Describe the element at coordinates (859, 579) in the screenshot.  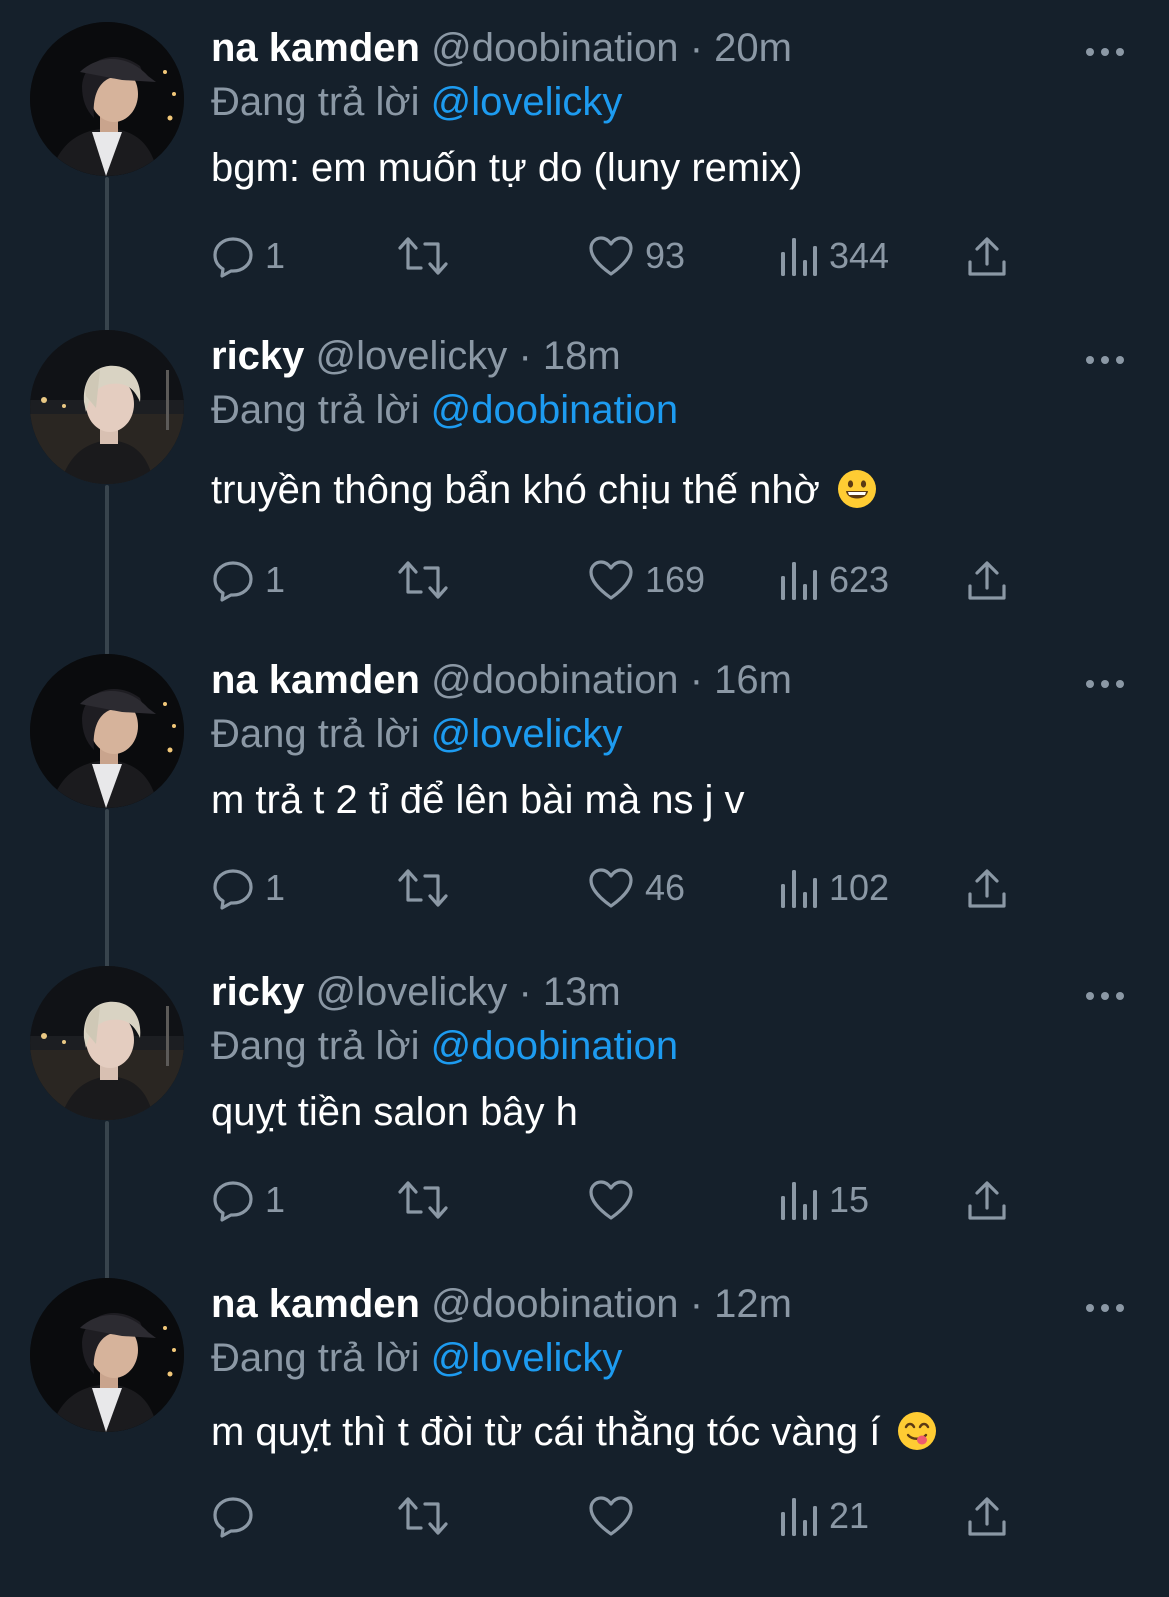
I see `view-count: 623` at that location.